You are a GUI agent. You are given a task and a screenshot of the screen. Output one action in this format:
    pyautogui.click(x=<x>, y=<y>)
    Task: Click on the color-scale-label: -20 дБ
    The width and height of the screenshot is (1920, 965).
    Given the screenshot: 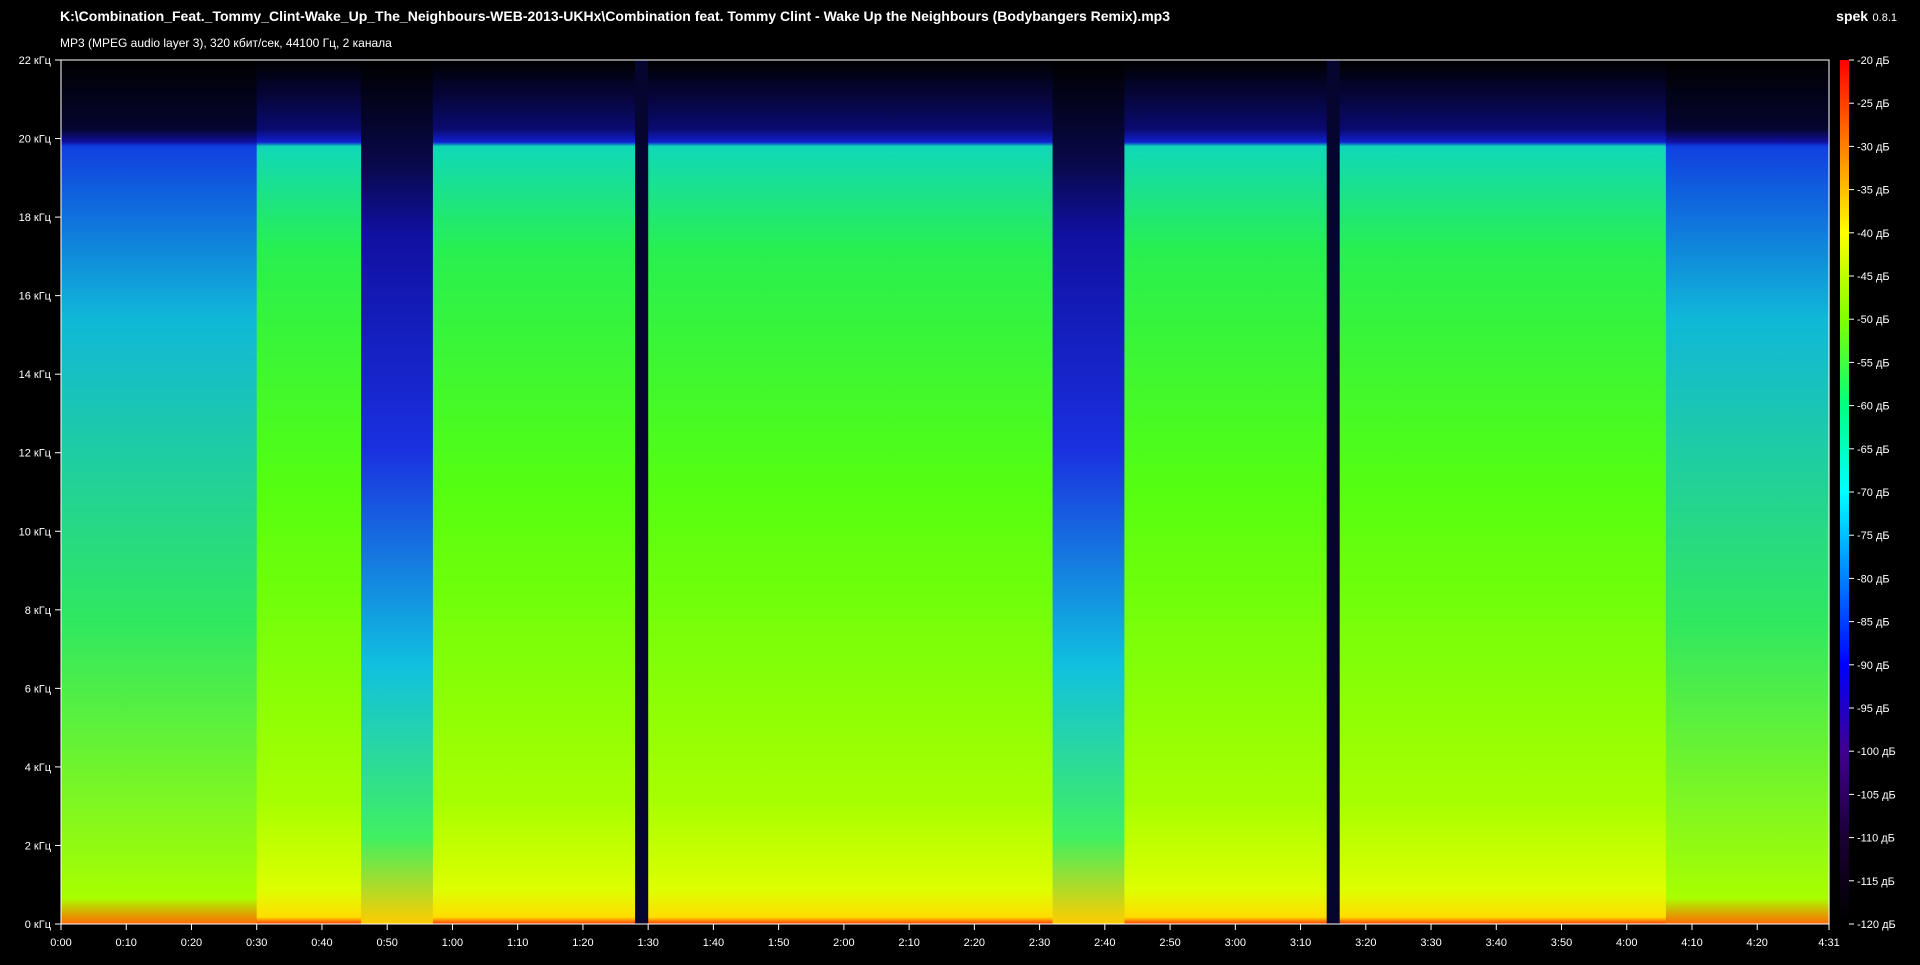 What is the action you would take?
    pyautogui.click(x=1873, y=61)
    